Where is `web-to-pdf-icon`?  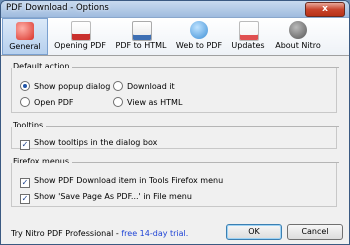 web-to-pdf-icon is located at coordinates (199, 30).